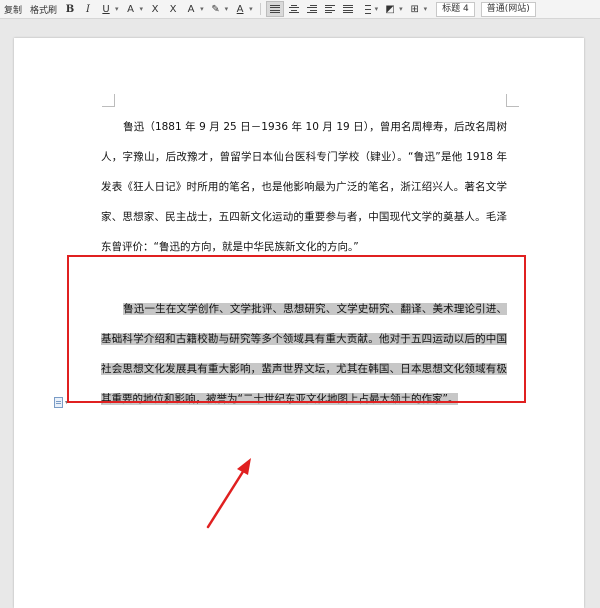 The width and height of the screenshot is (600, 608). I want to click on annotation-arrow, so click(228, 493).